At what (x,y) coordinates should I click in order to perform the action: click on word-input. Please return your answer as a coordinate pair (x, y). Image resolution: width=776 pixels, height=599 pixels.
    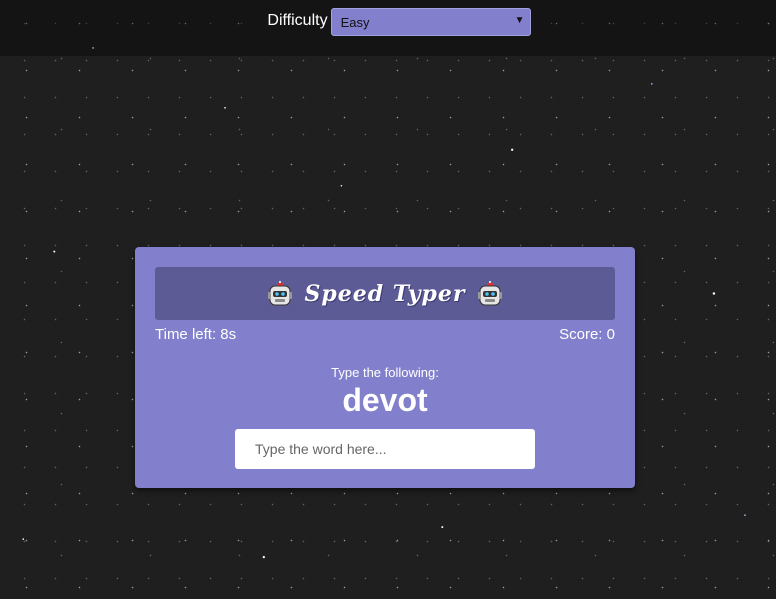
    Looking at the image, I should click on (385, 449).